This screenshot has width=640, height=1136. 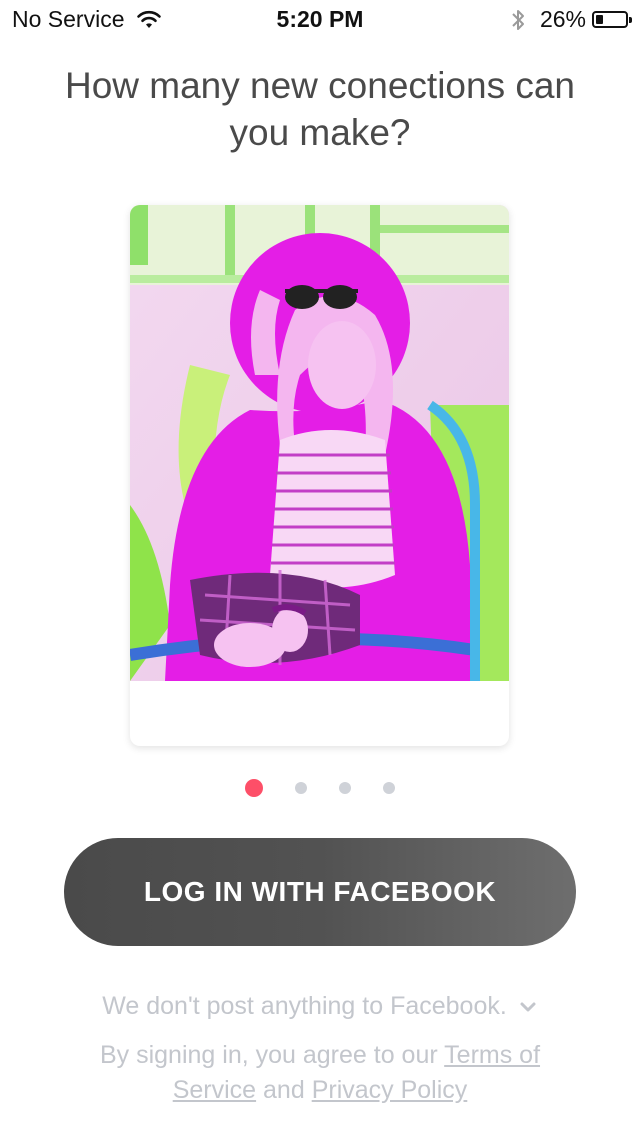 What do you see at coordinates (518, 19) in the screenshot?
I see `bluetooth-icon` at bounding box center [518, 19].